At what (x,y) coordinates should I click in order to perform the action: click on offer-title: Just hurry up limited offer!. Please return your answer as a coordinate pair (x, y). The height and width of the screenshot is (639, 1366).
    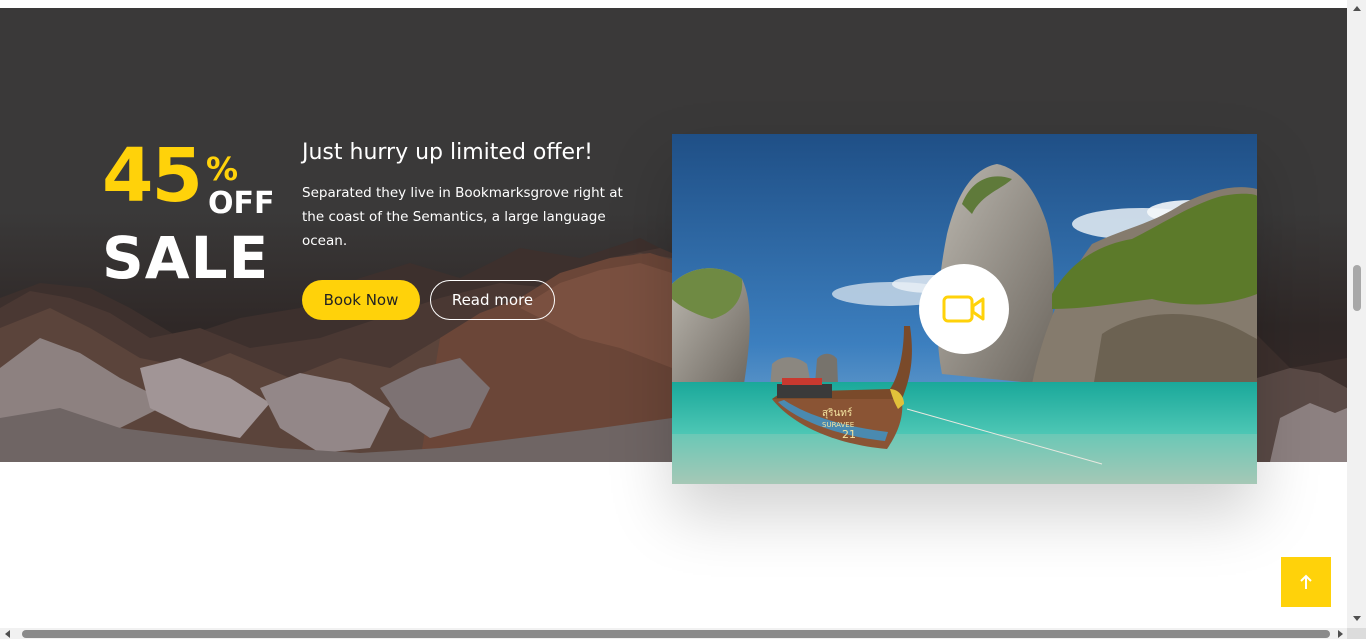
    Looking at the image, I should click on (447, 152).